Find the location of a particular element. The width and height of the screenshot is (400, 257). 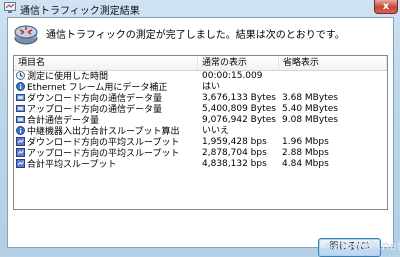

list-row: Ethernet フレーム用にデータ補正 はい is located at coordinates (200, 87).